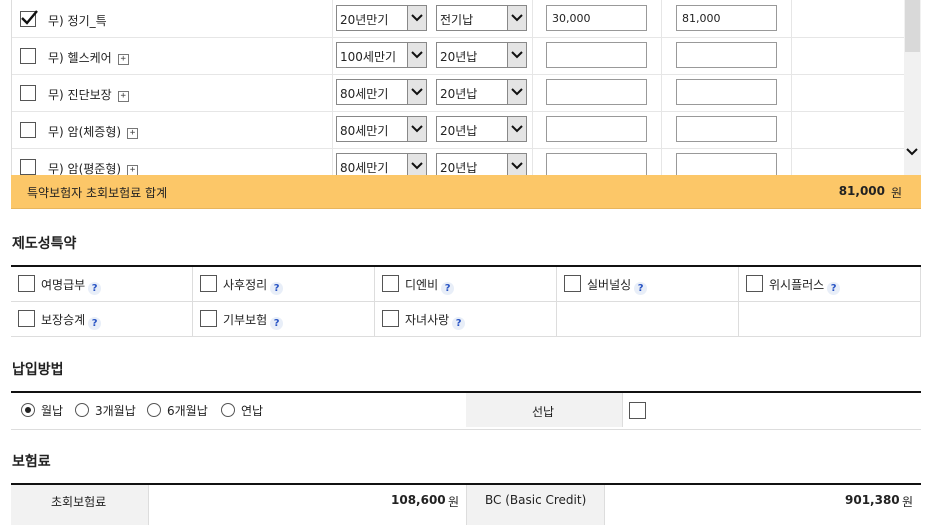  I want to click on system-rider-label: 자녀사랑?, so click(435, 320).